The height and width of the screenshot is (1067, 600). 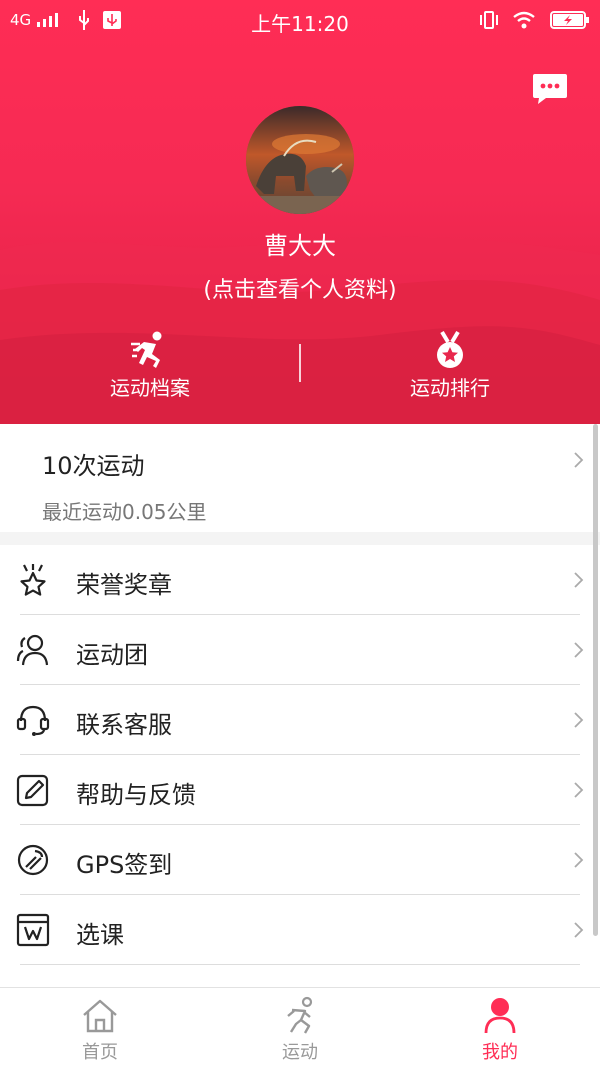 I want to click on menu-label: 帮助与反馈, so click(x=136, y=795).